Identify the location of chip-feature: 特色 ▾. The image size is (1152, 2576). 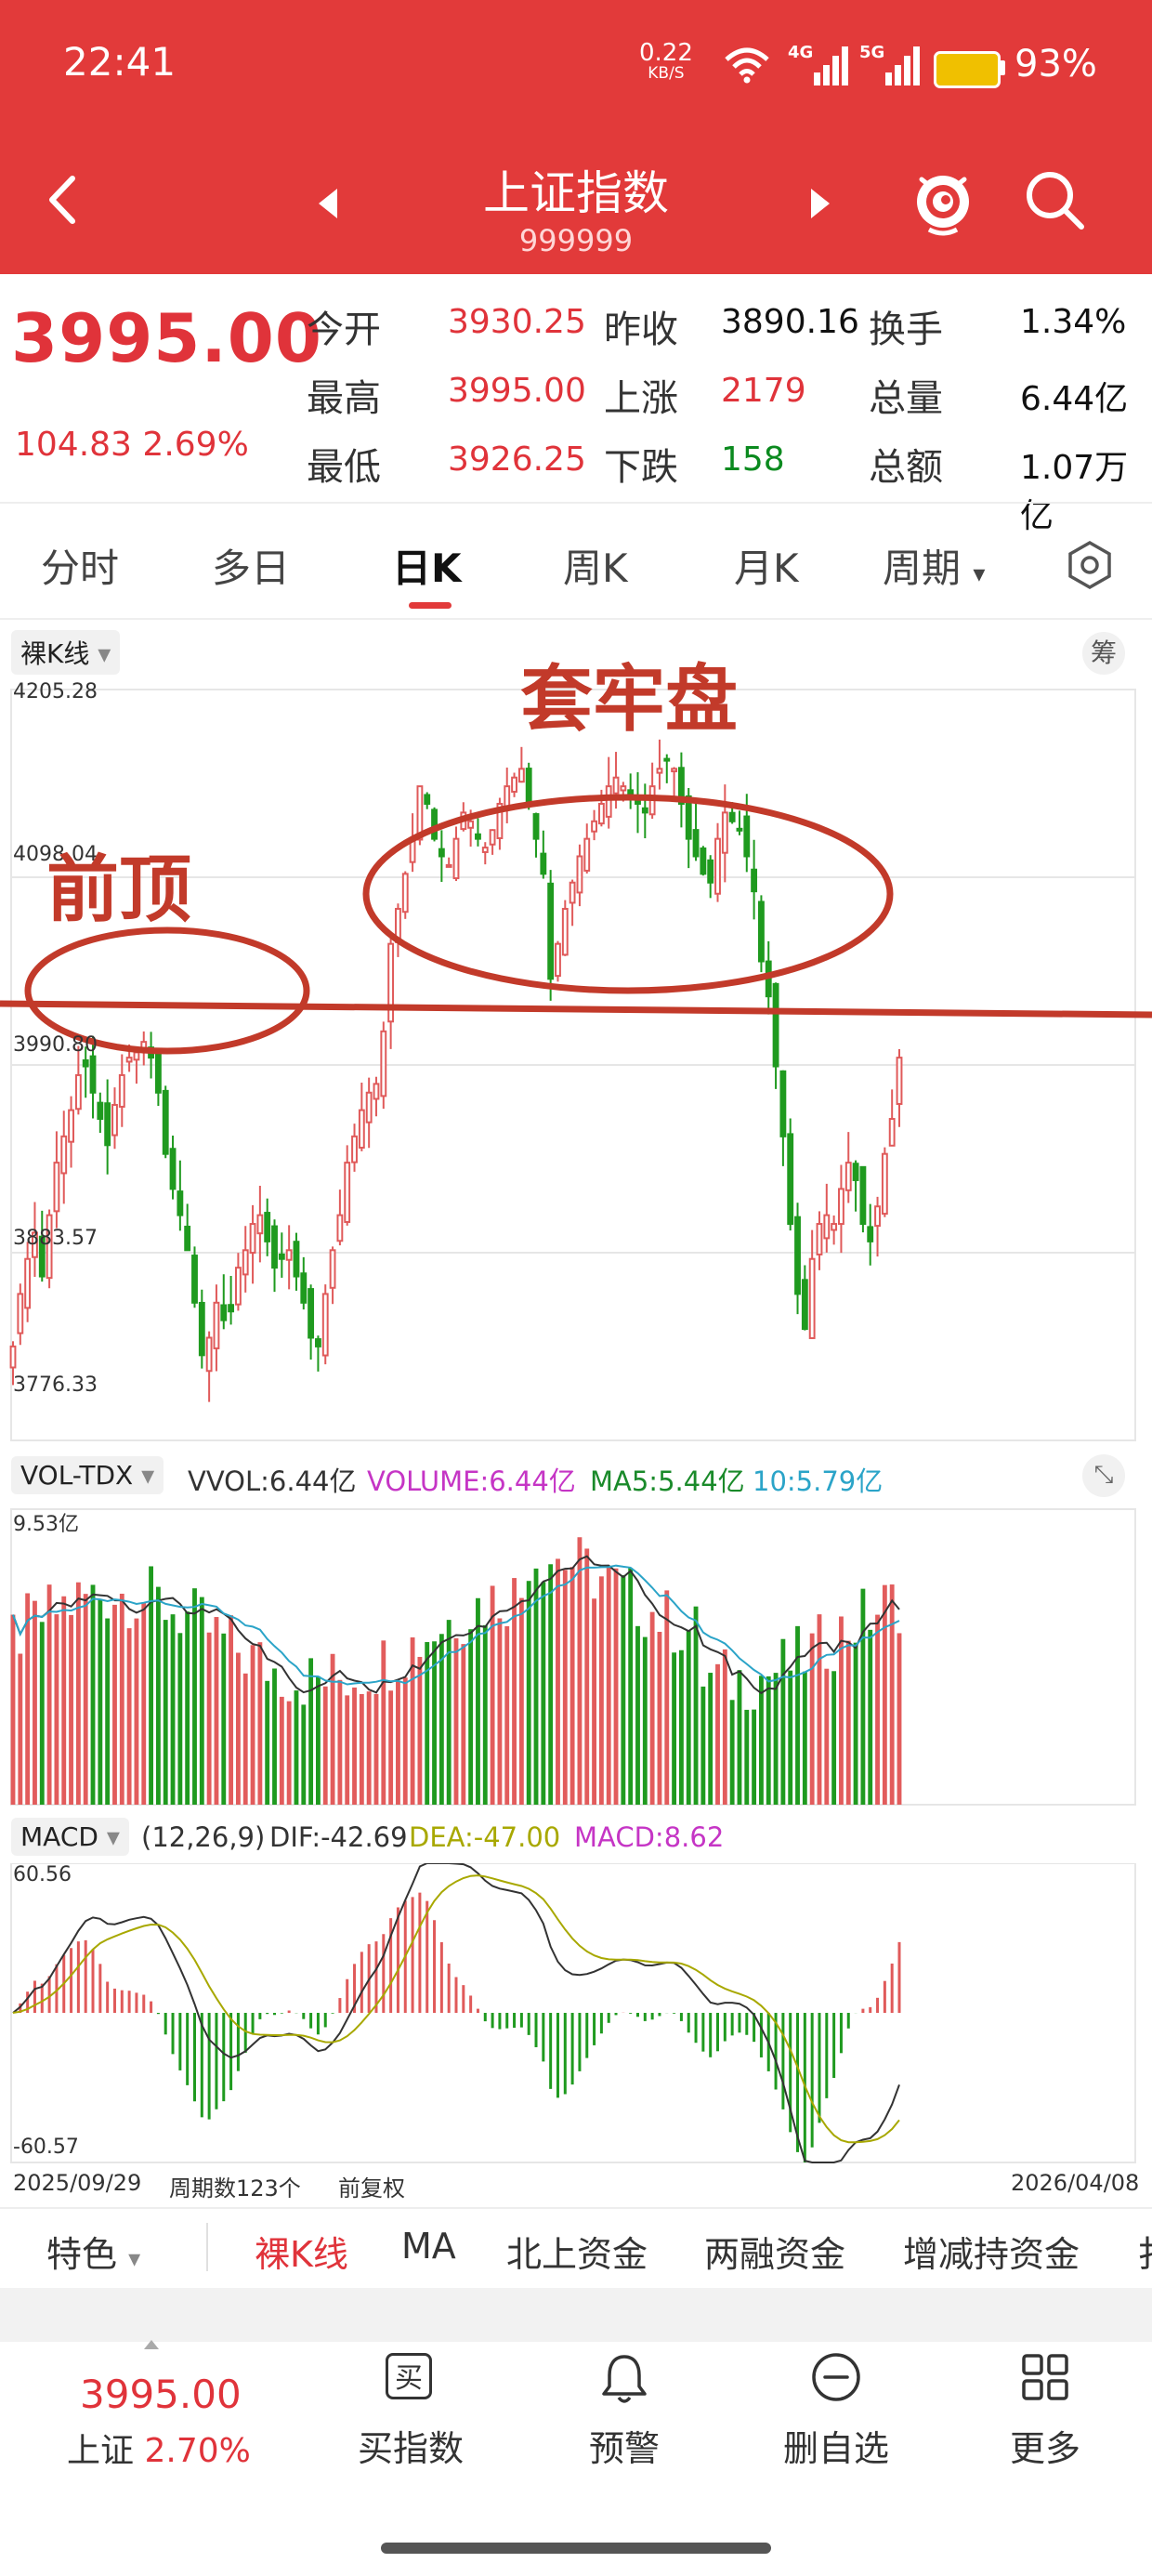
(93, 2251).